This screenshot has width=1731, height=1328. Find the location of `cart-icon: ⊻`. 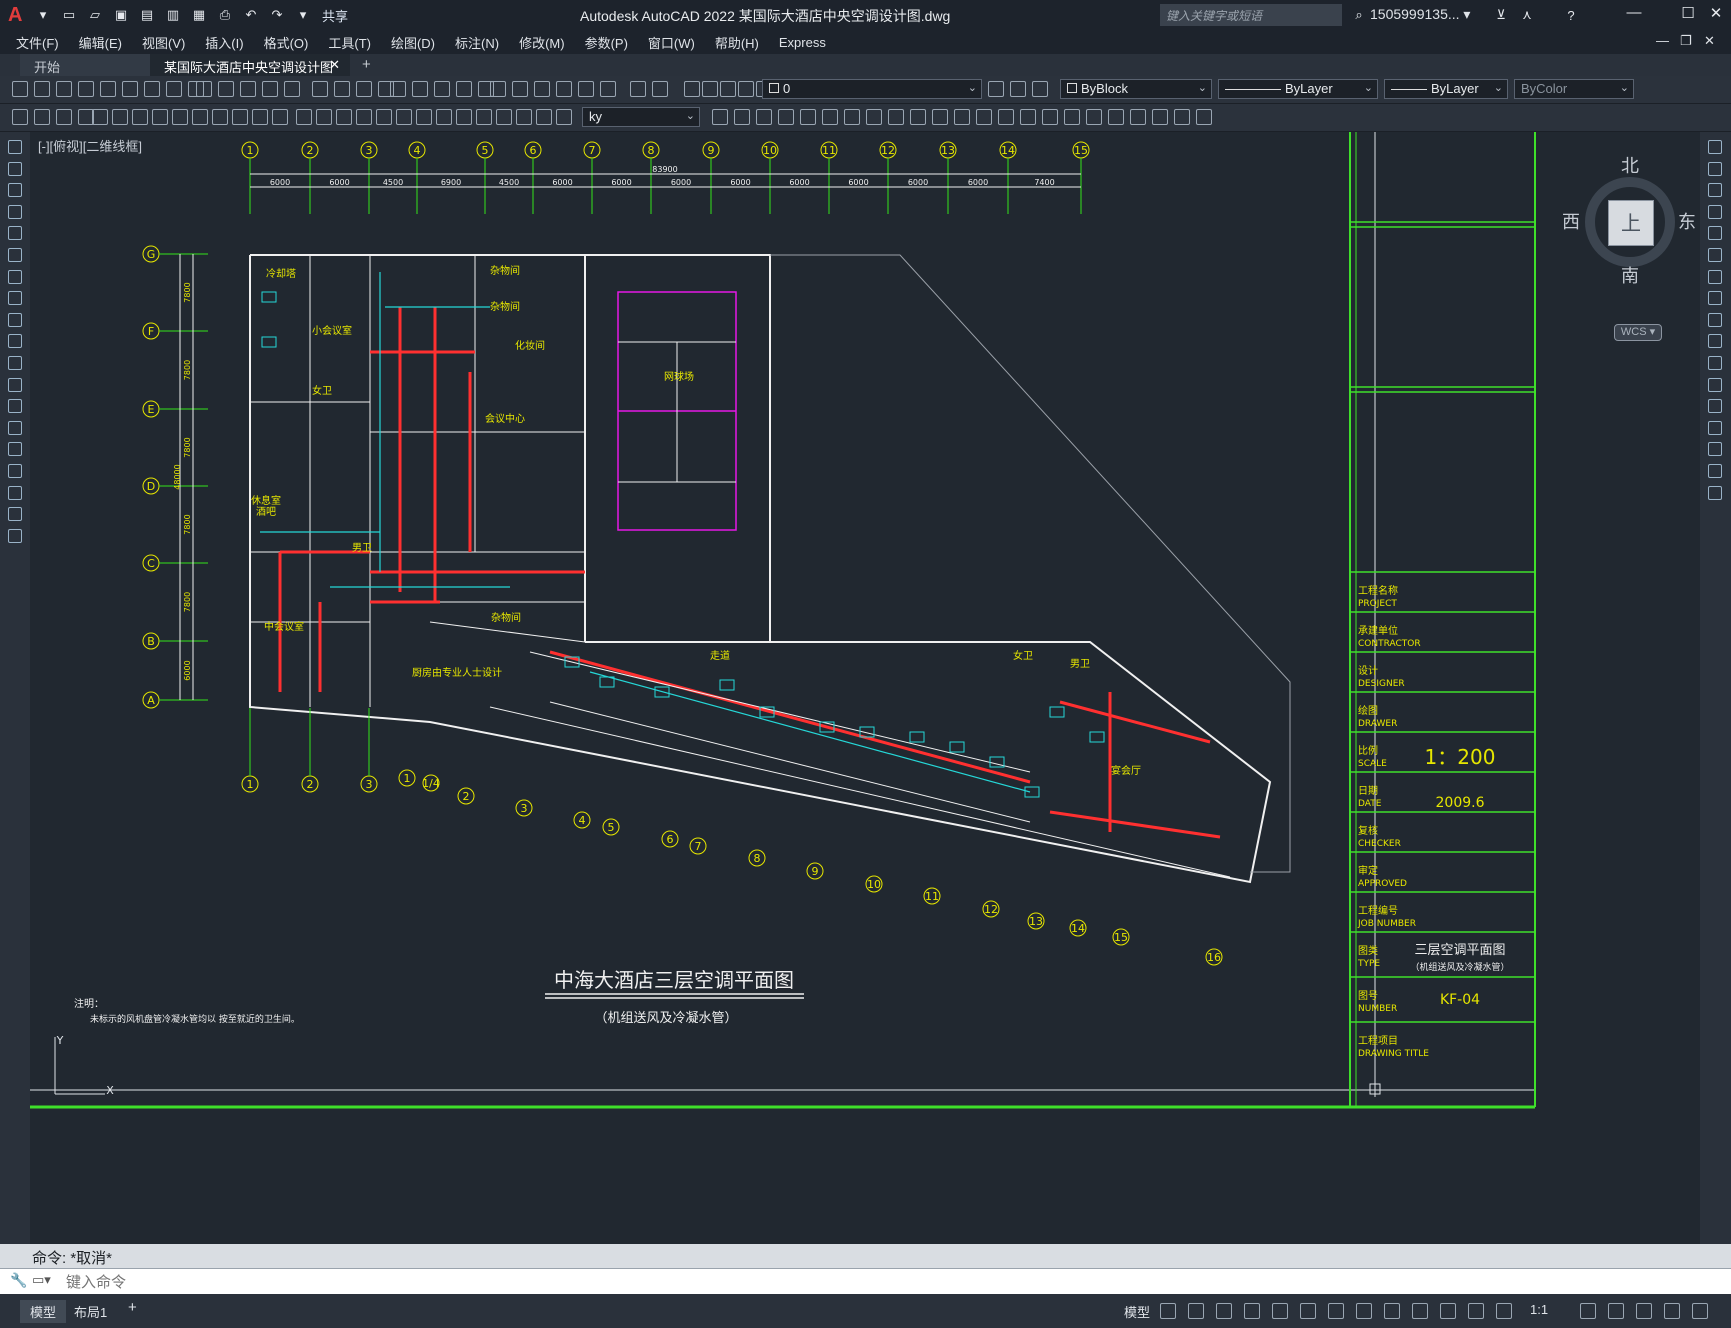

cart-icon: ⊻ is located at coordinates (1501, 15).